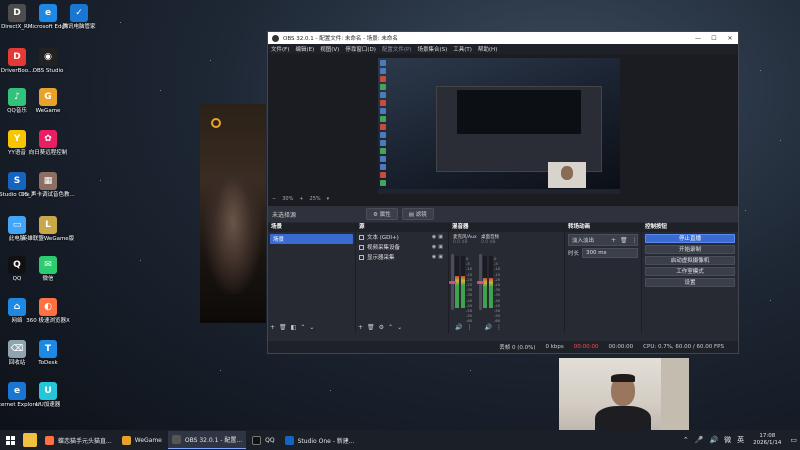 This screenshot has width=800, height=450. Describe the element at coordinates (586, 347) in the screenshot. I see `live-timer: 00:00:00` at that location.